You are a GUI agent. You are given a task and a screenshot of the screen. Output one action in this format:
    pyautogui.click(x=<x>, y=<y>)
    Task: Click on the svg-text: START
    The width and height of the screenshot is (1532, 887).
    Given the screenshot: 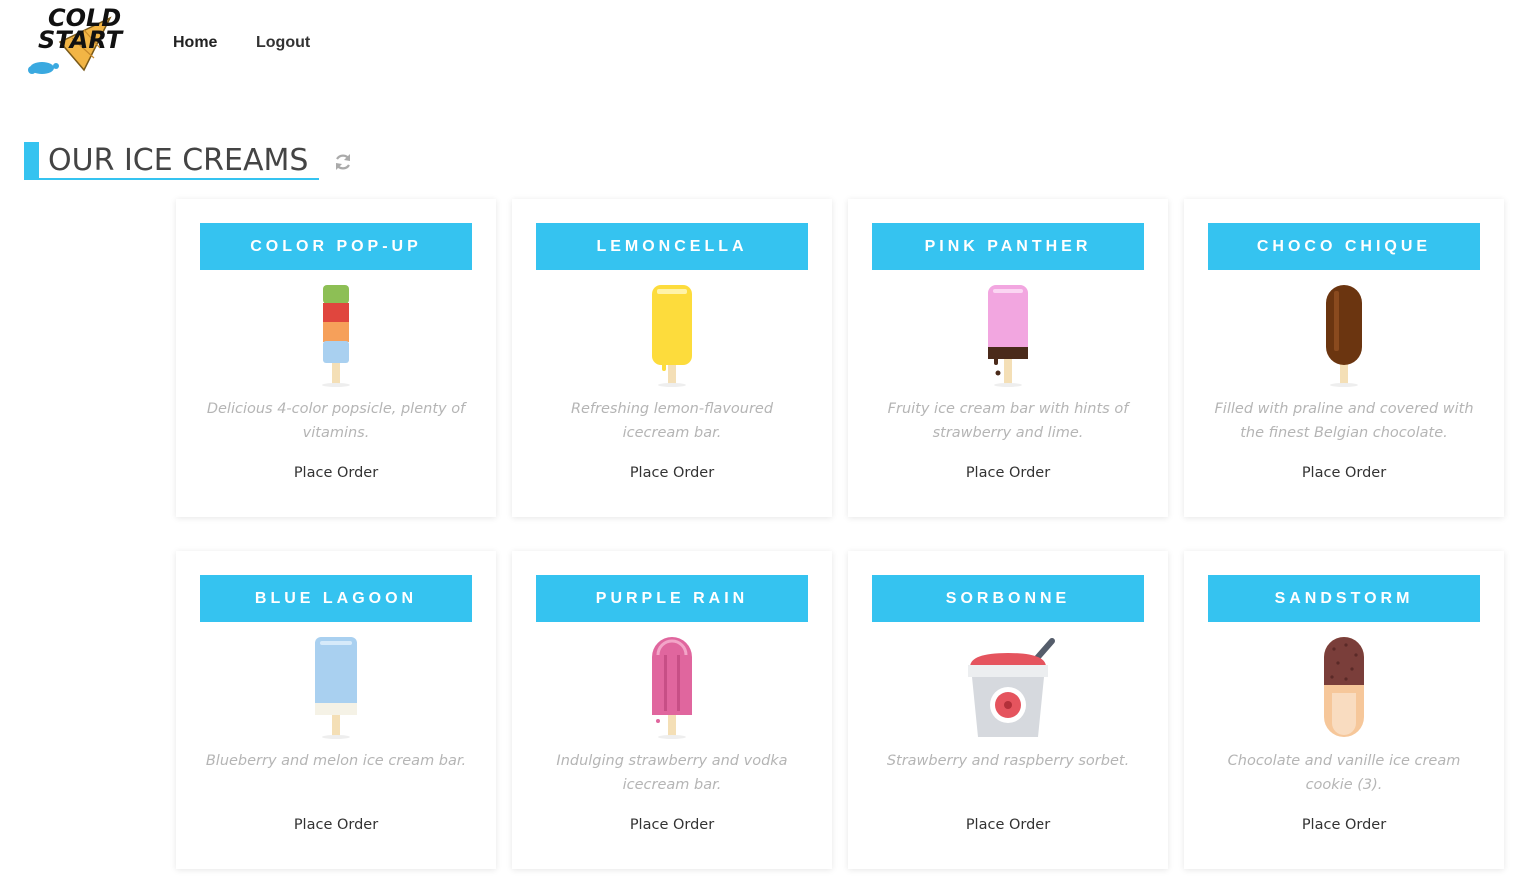 What is the action you would take?
    pyautogui.click(x=81, y=40)
    